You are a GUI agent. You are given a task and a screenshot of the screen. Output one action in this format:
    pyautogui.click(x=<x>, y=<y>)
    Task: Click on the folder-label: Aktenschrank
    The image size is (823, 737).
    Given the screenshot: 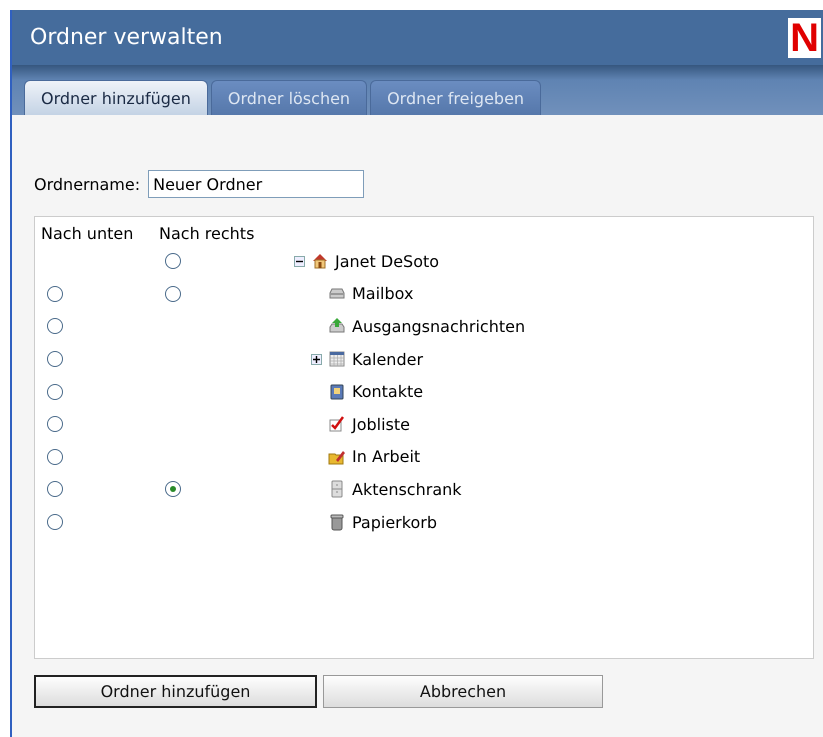 What is the action you would take?
    pyautogui.click(x=407, y=489)
    